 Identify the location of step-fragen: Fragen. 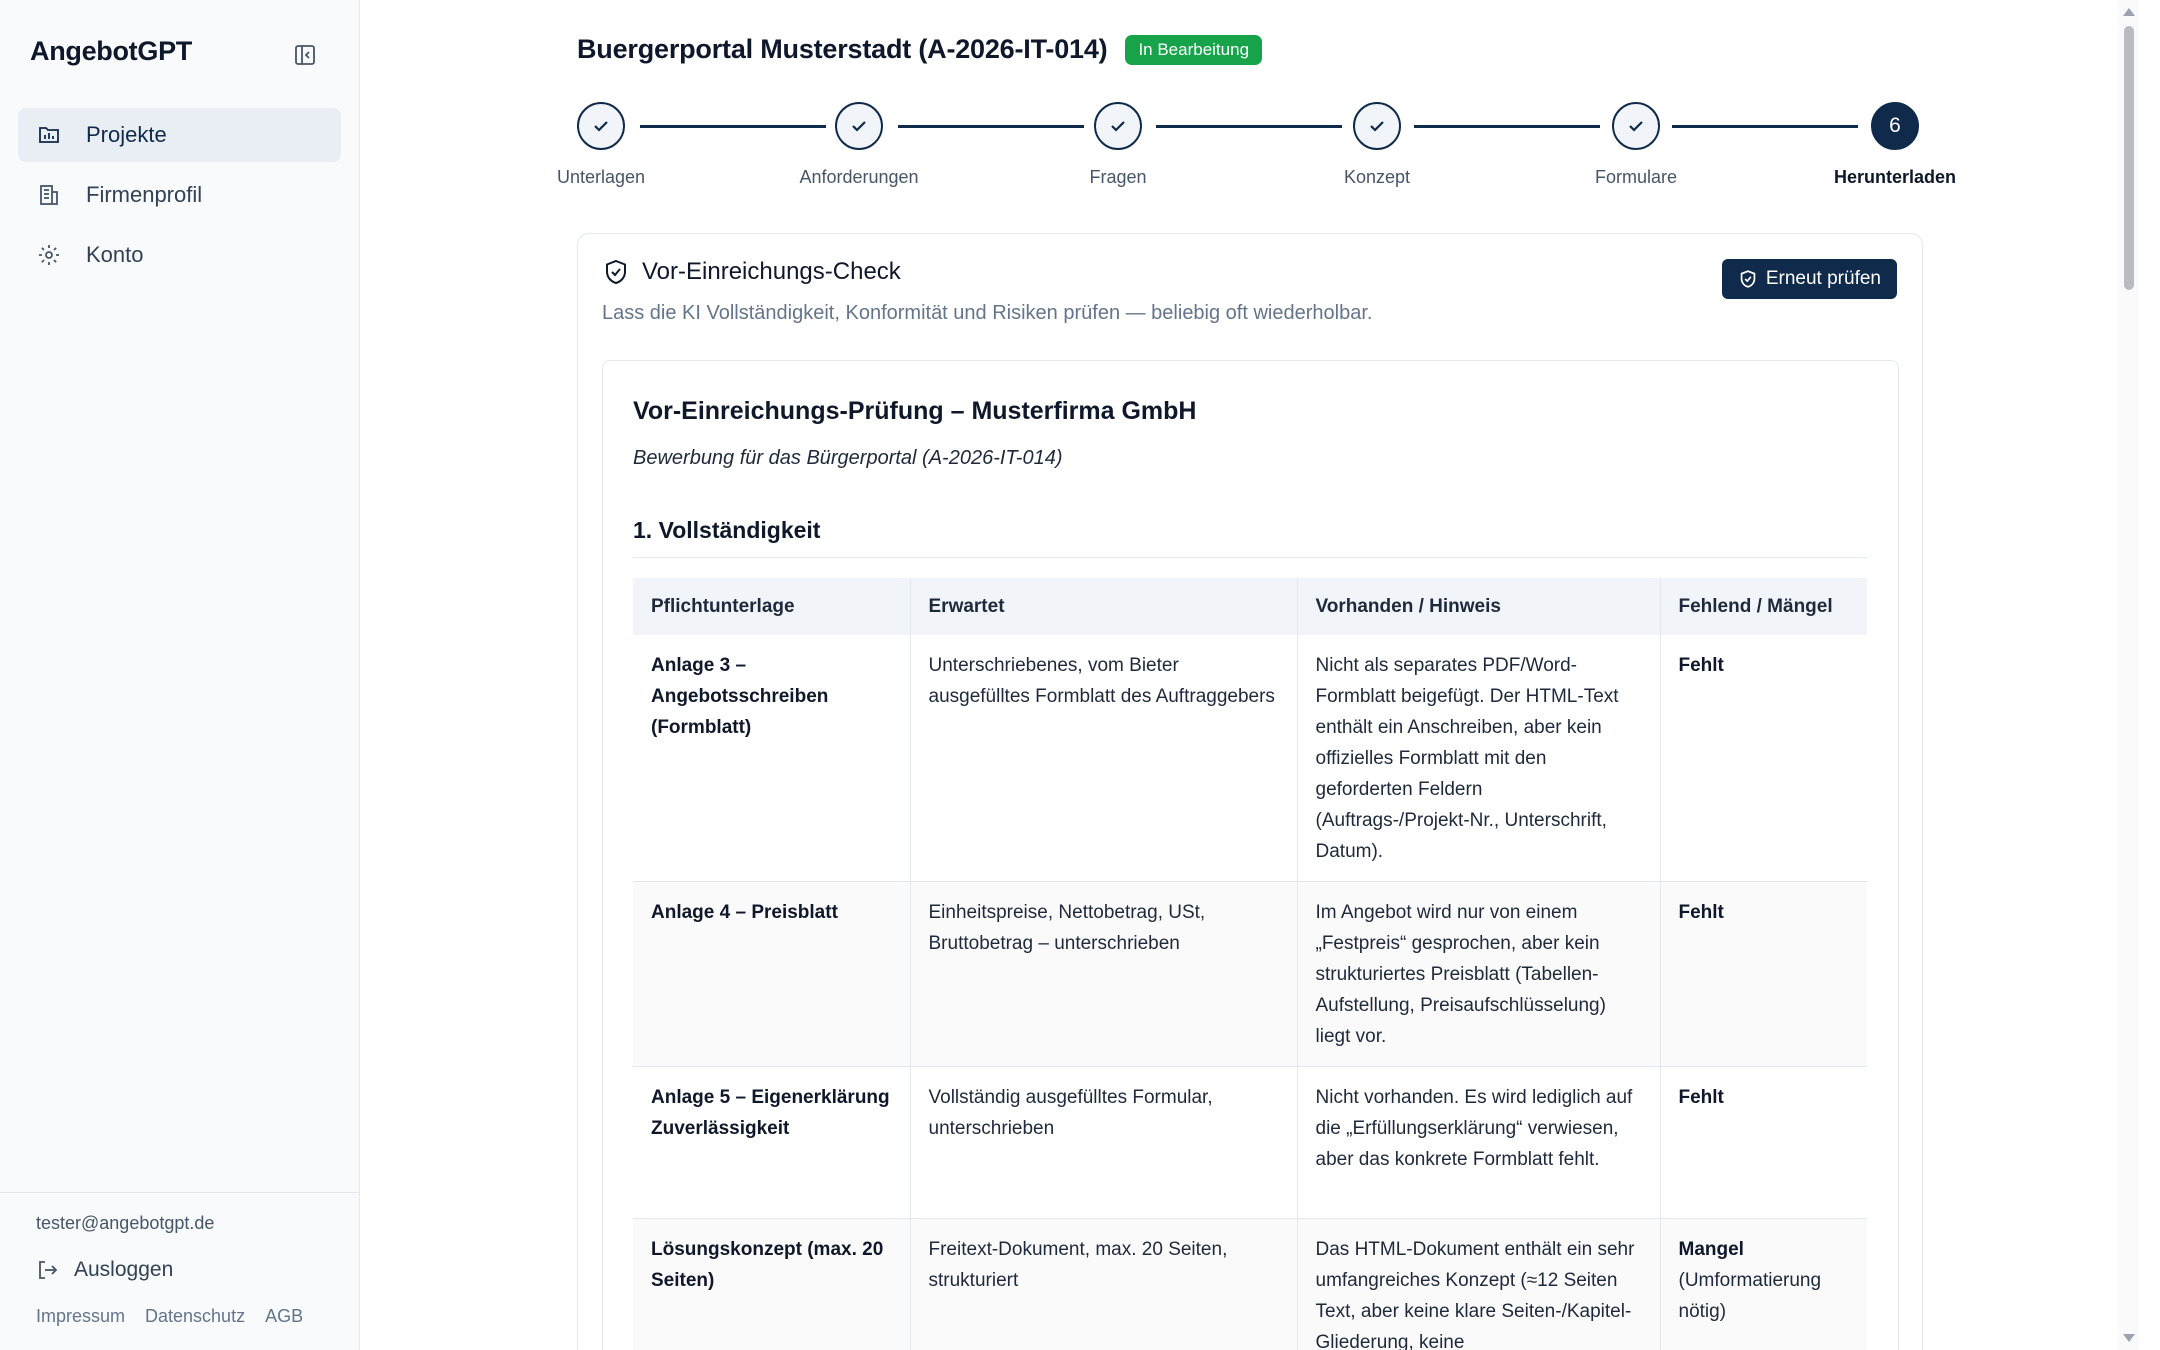
(1118, 145).